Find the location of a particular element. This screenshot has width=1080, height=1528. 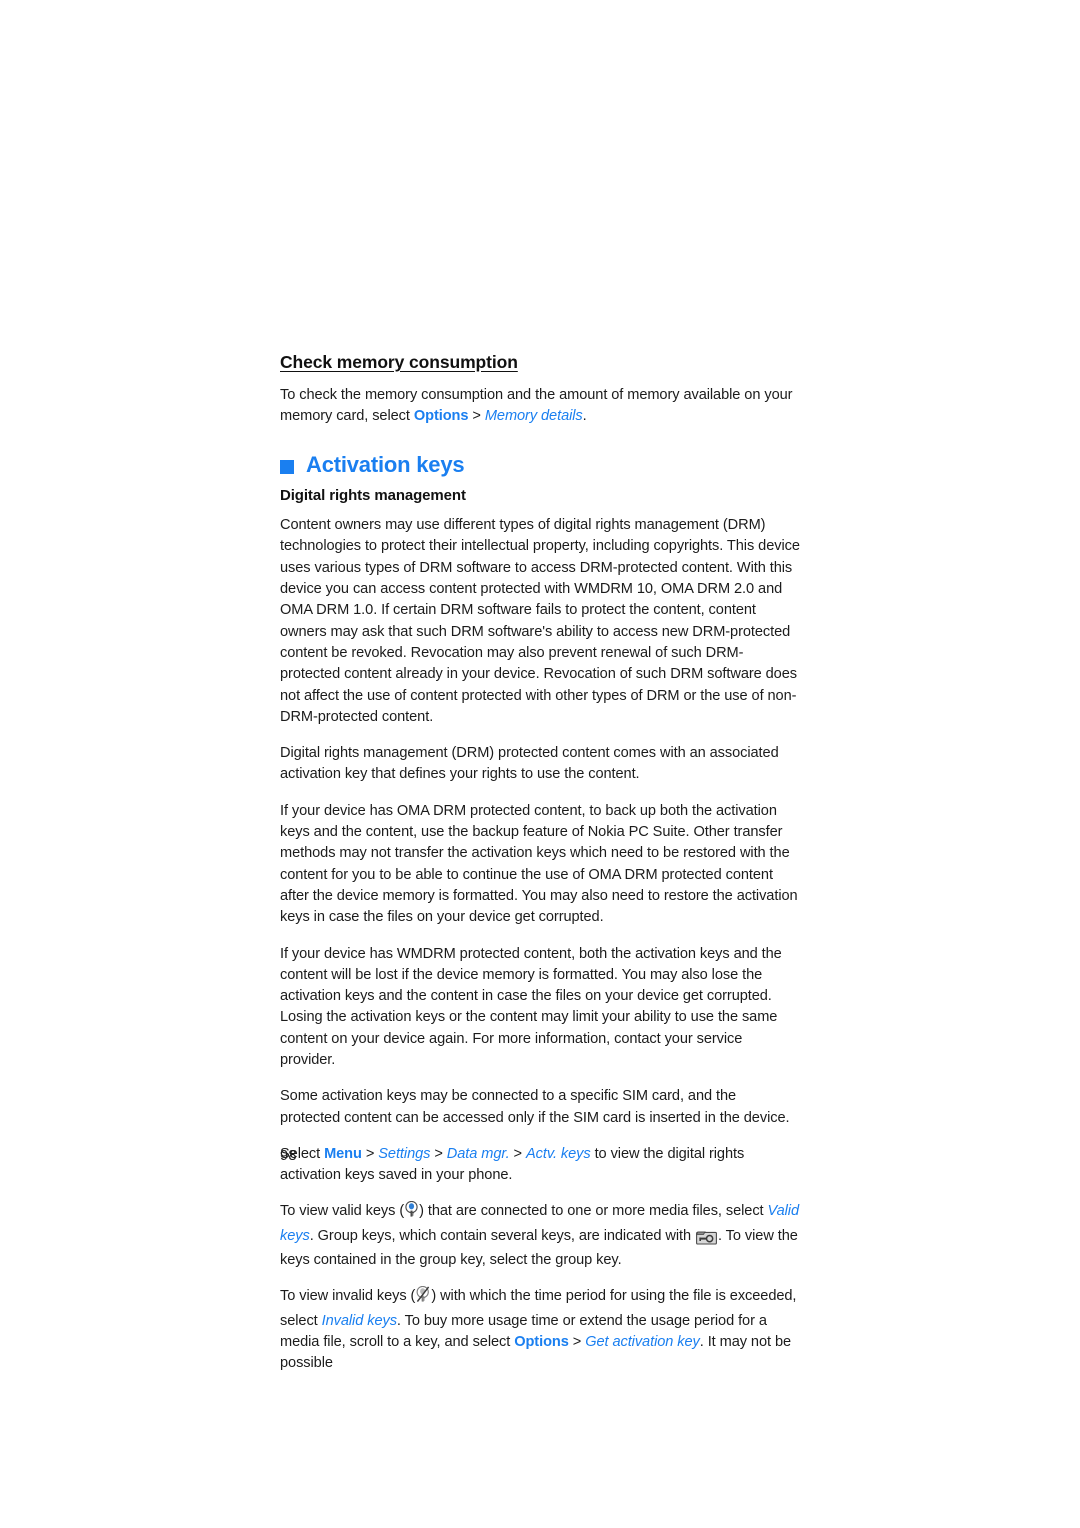

square-bullet-icon is located at coordinates (287, 466).